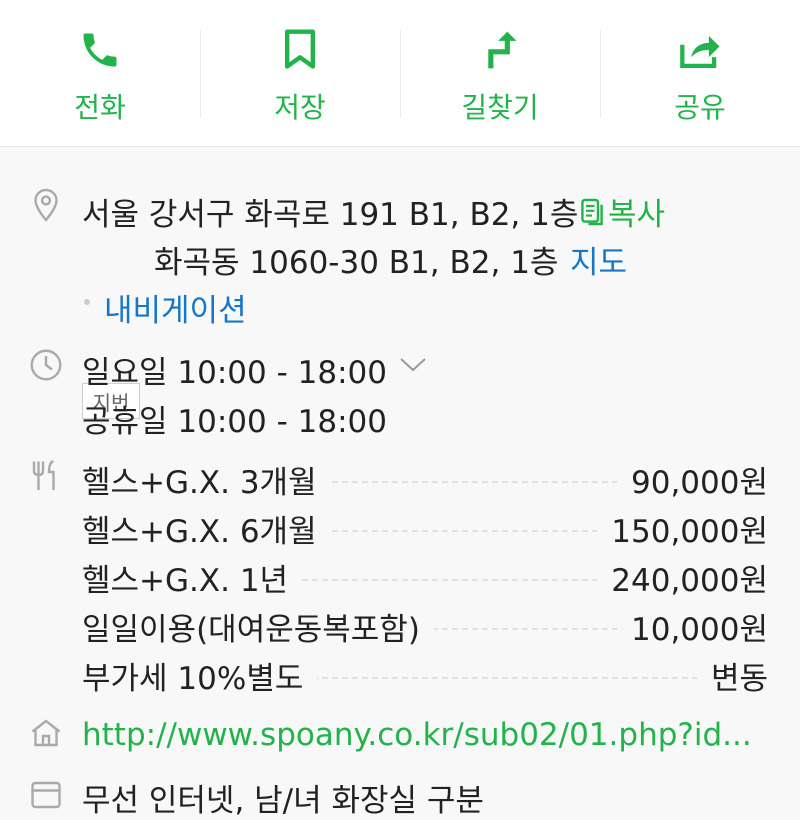 Image resolution: width=800 pixels, height=820 pixels. I want to click on copy-button: 복사, so click(622, 211).